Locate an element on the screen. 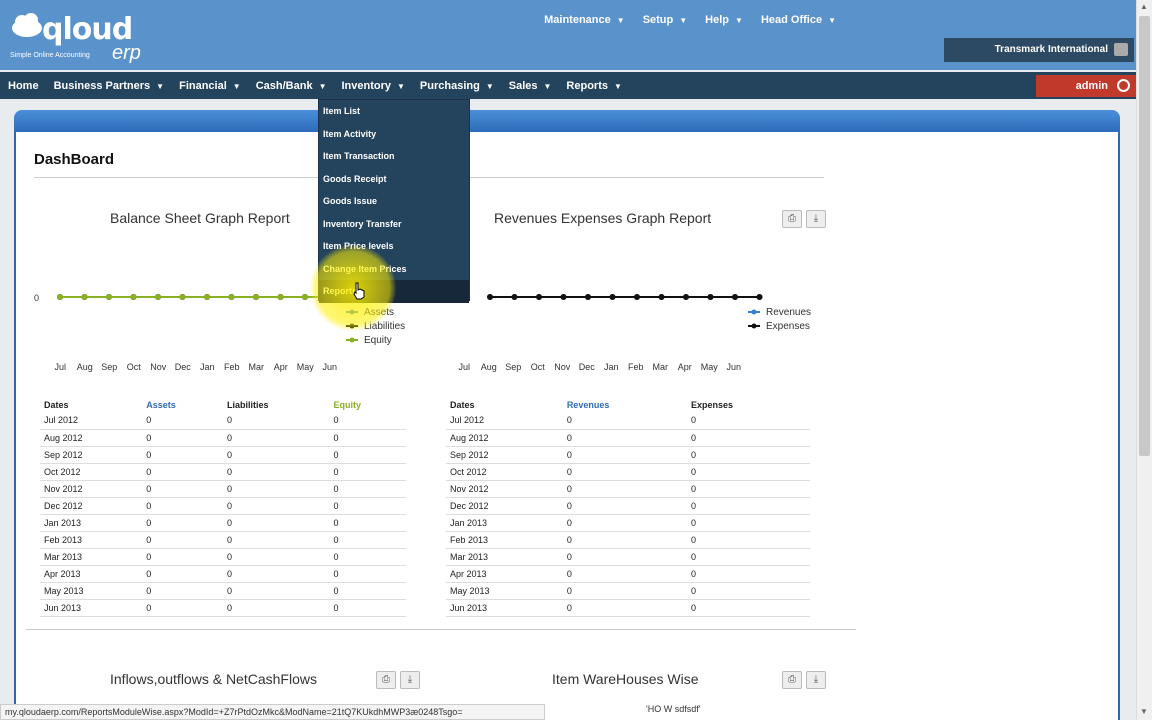 The width and height of the screenshot is (1152, 720). logo: qloud erp Simple Online Accounting is located at coordinates (83, 36).